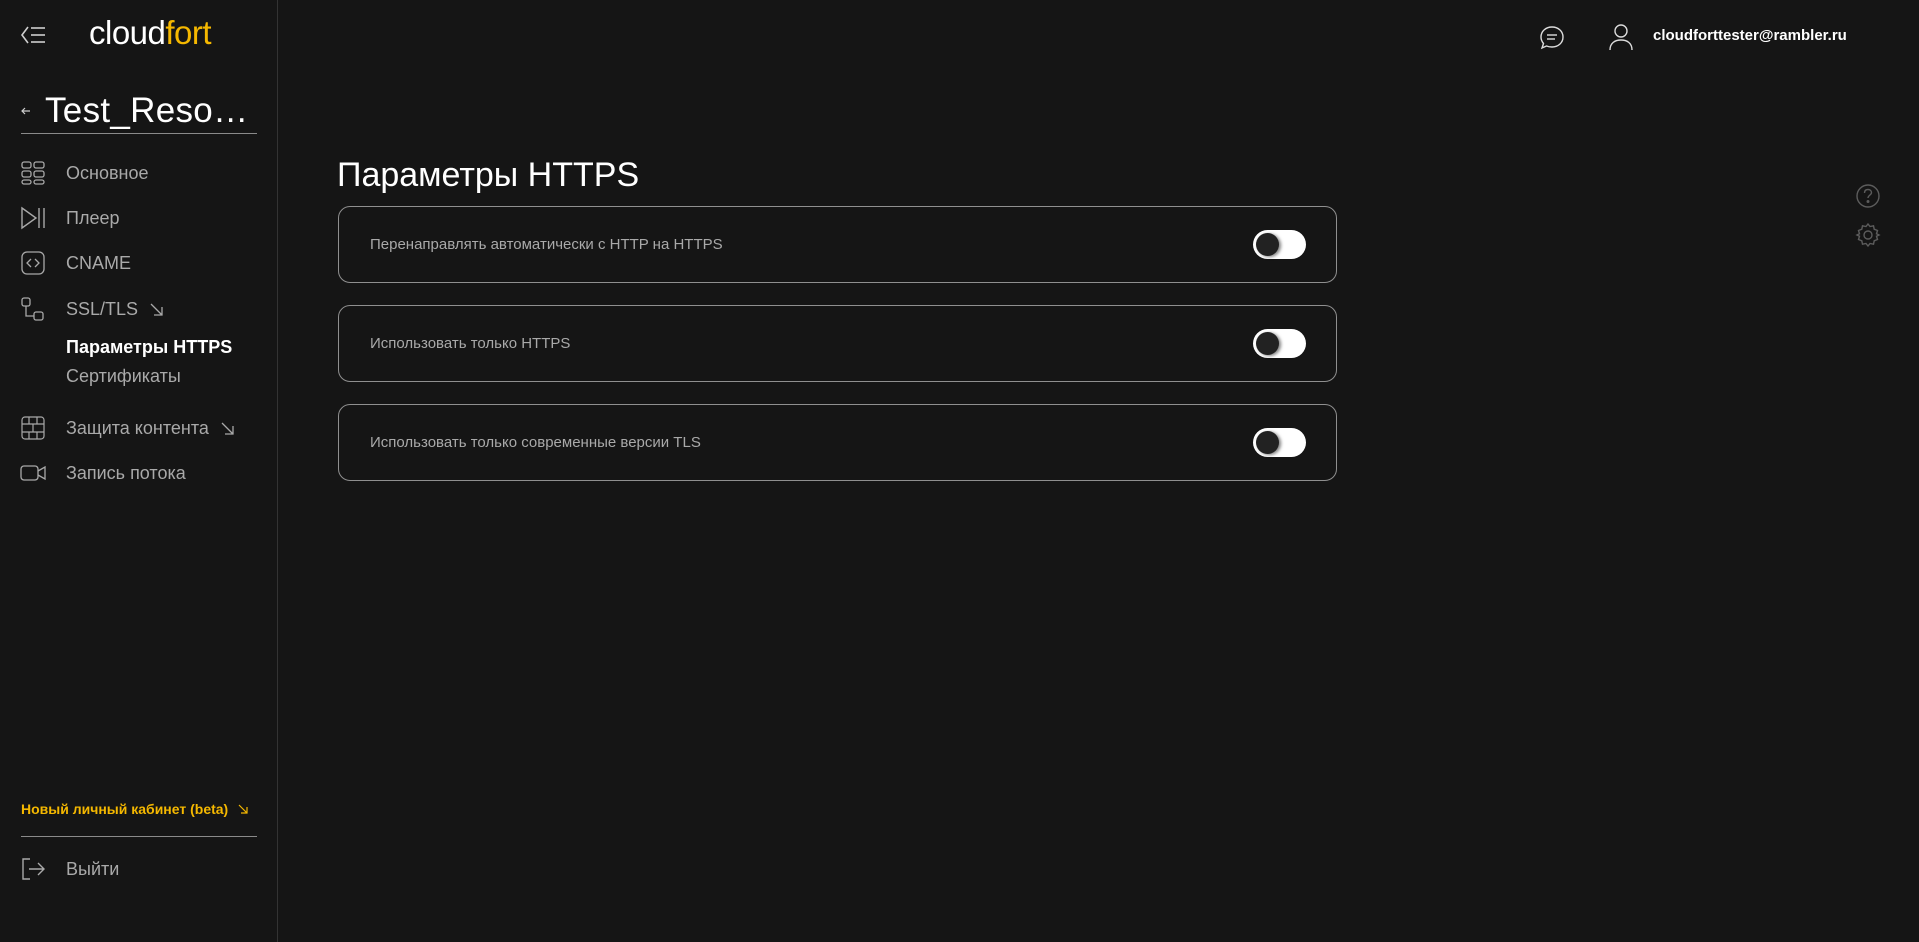 Image resolution: width=1919 pixels, height=942 pixels. Describe the element at coordinates (125, 809) in the screenshot. I see `beta-link-label: Новый личный кабинет (beta)` at that location.